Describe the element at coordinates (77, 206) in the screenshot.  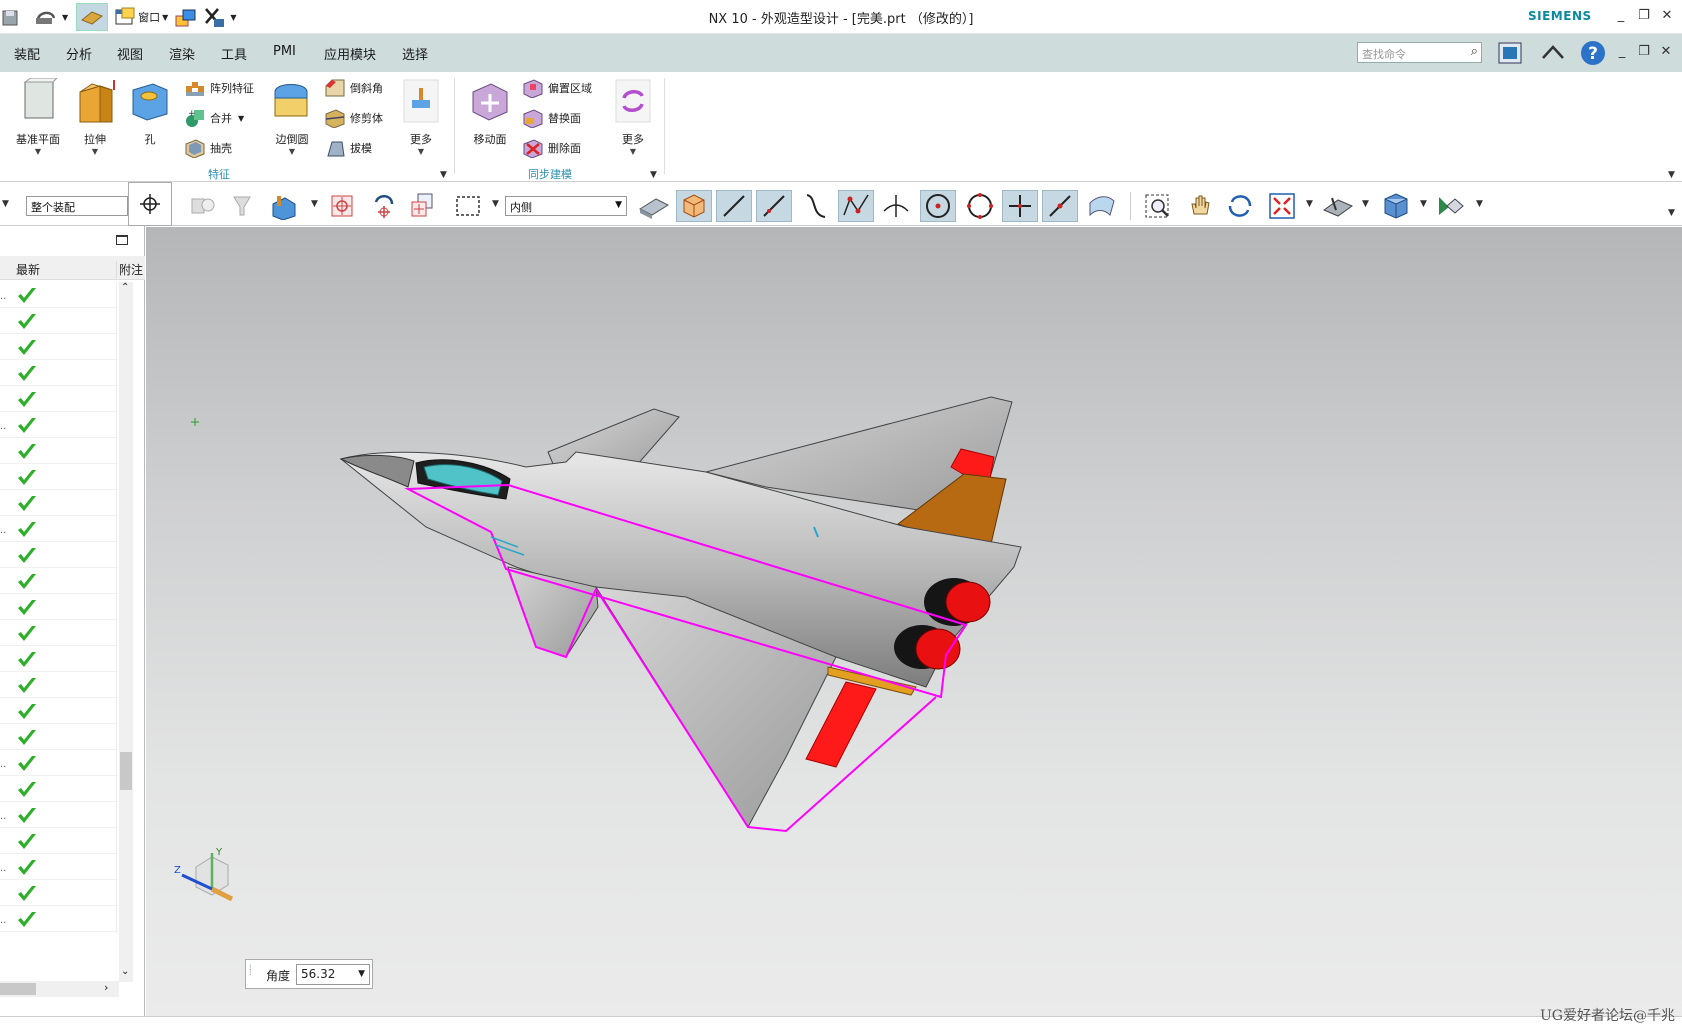
I see `selection-scope-combo: 整个装配` at that location.